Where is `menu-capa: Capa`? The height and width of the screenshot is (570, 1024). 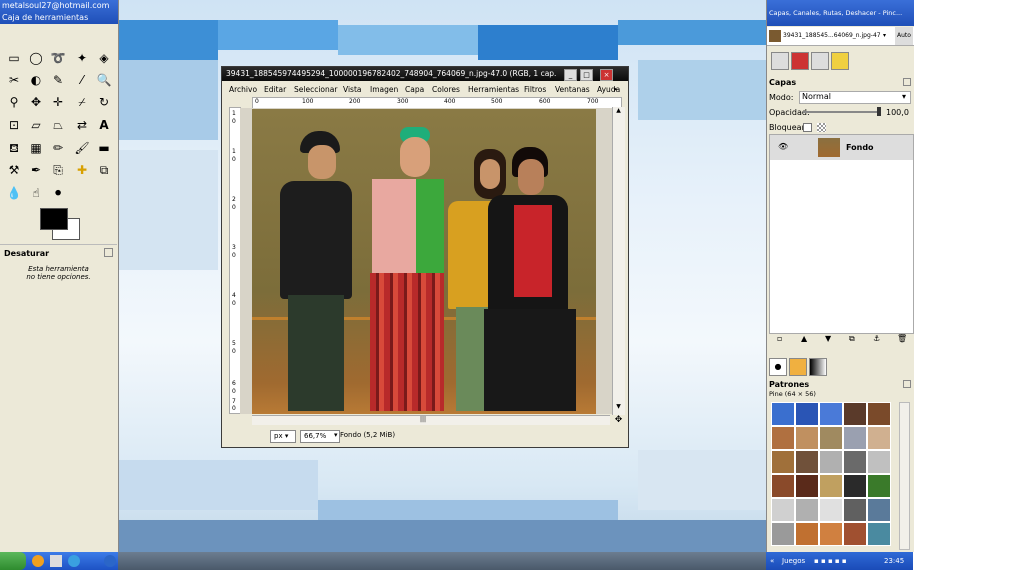
menu-capa: Capa is located at coordinates (414, 89).